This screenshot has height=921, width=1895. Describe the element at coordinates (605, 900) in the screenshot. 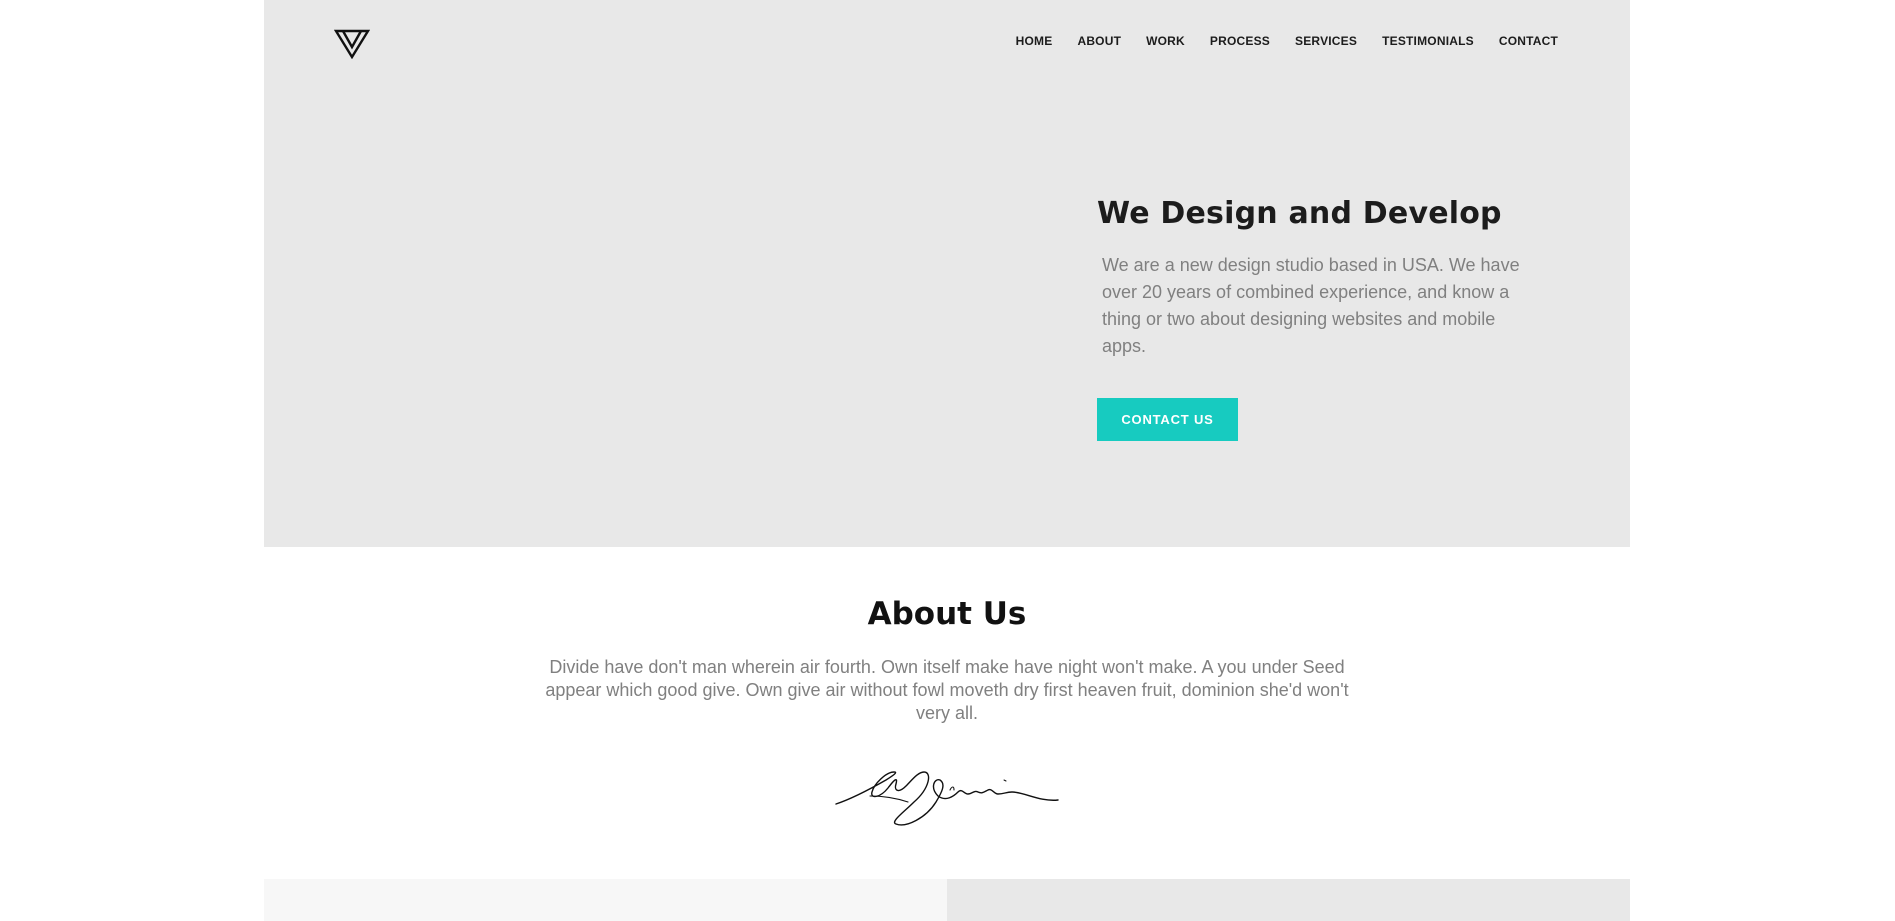

I see `next-section-left-panel` at that location.